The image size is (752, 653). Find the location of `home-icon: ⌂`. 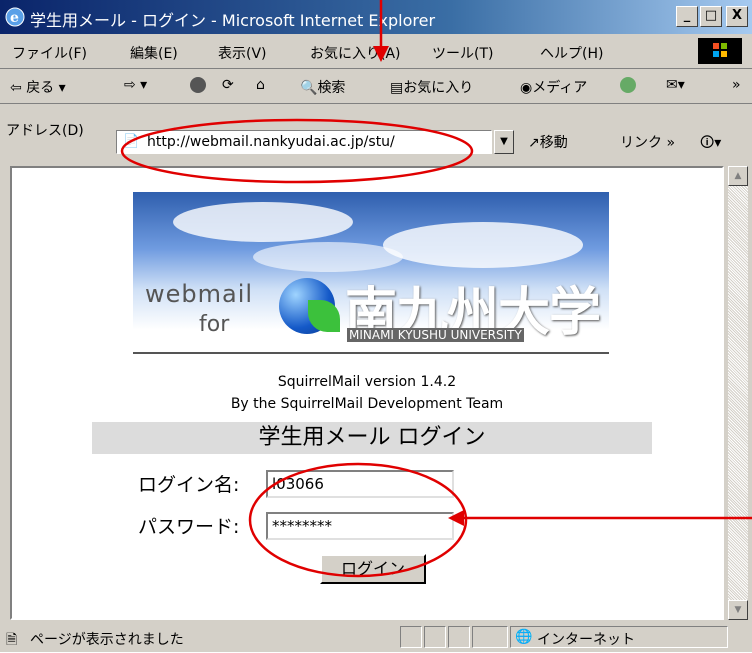

home-icon: ⌂ is located at coordinates (260, 85).